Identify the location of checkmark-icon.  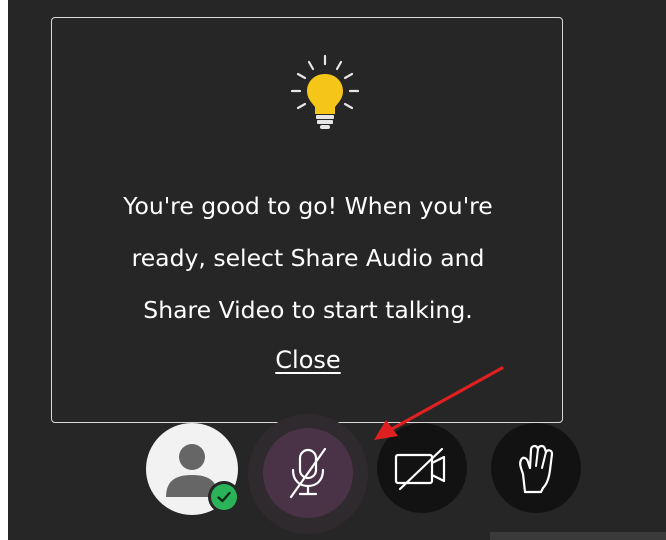
(224, 497).